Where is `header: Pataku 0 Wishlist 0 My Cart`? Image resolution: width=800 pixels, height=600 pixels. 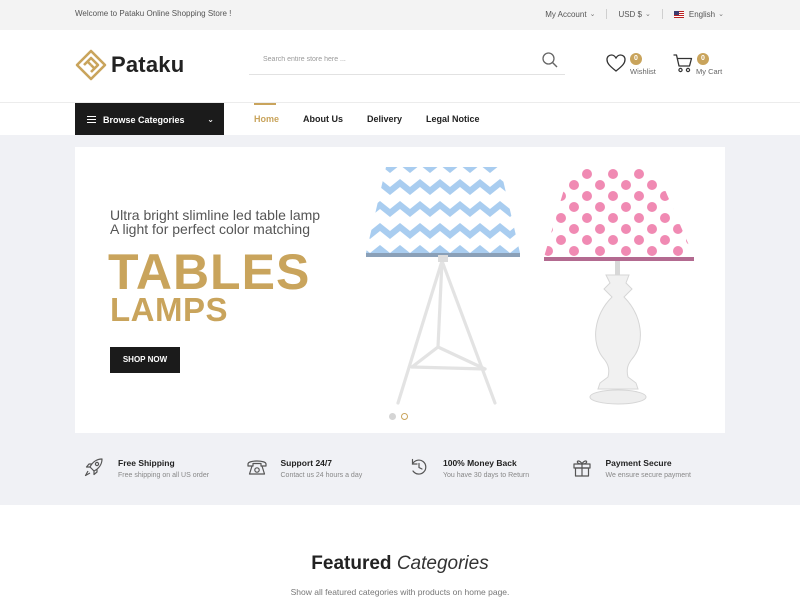 header: Pataku 0 Wishlist 0 My Cart is located at coordinates (400, 66).